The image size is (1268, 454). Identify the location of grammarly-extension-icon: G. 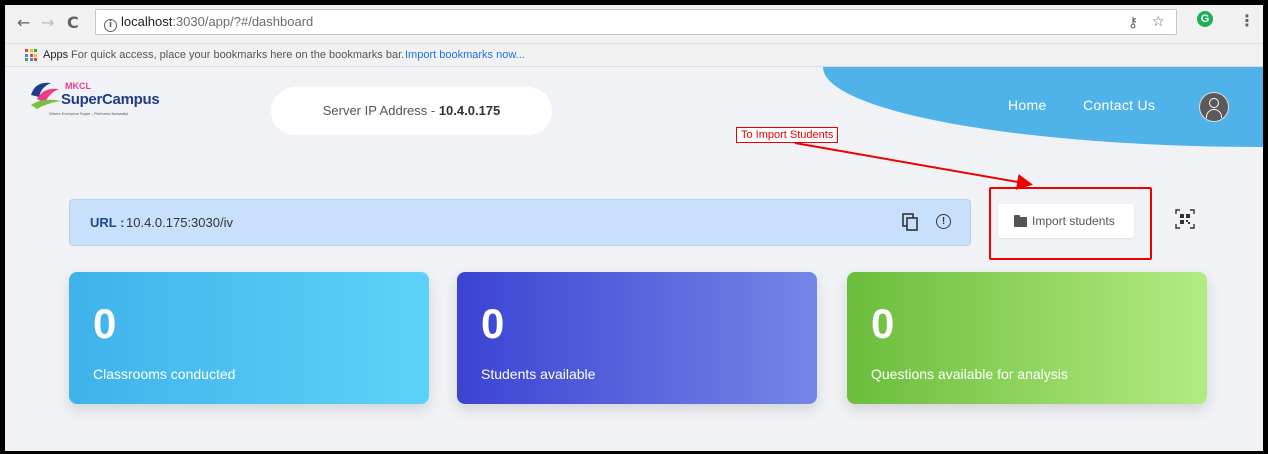
(1205, 19).